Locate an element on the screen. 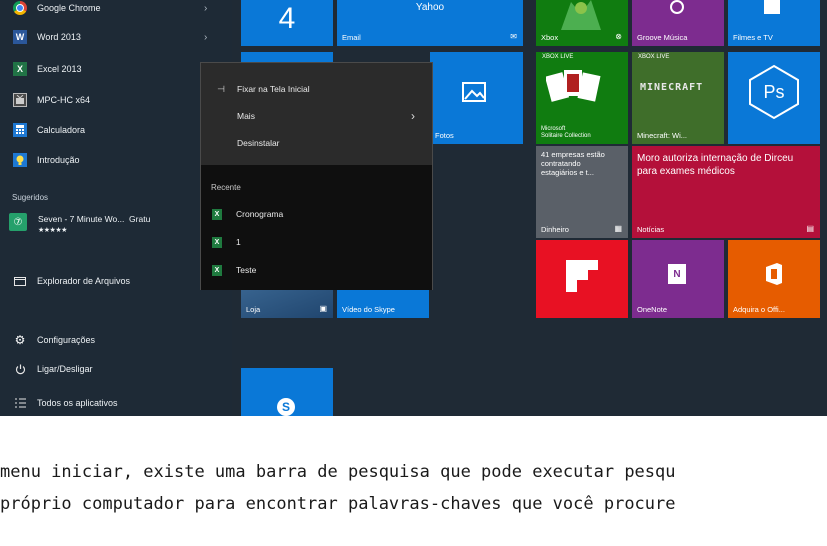 This screenshot has width=827, height=546. fotos-tile: Fotos is located at coordinates (476, 98).